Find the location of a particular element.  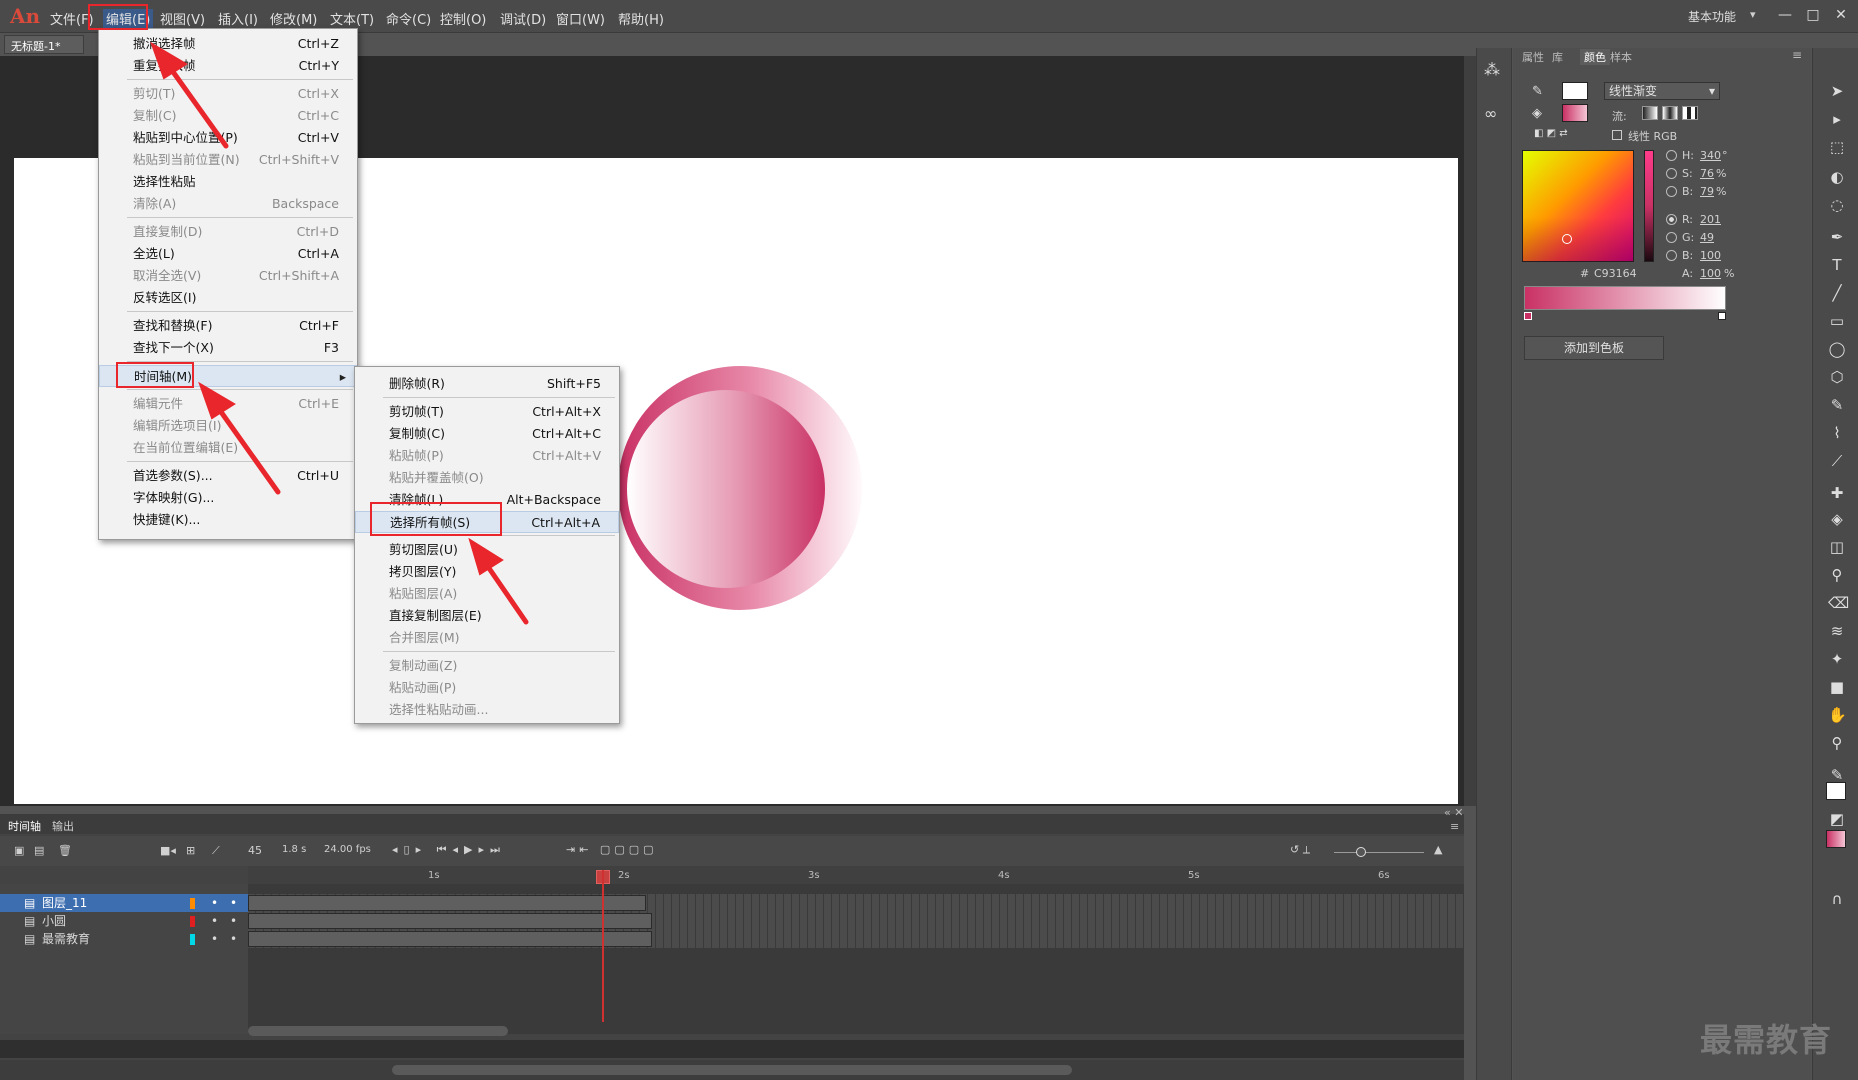

bone-tool-icon: ✚ is located at coordinates (1837, 493).